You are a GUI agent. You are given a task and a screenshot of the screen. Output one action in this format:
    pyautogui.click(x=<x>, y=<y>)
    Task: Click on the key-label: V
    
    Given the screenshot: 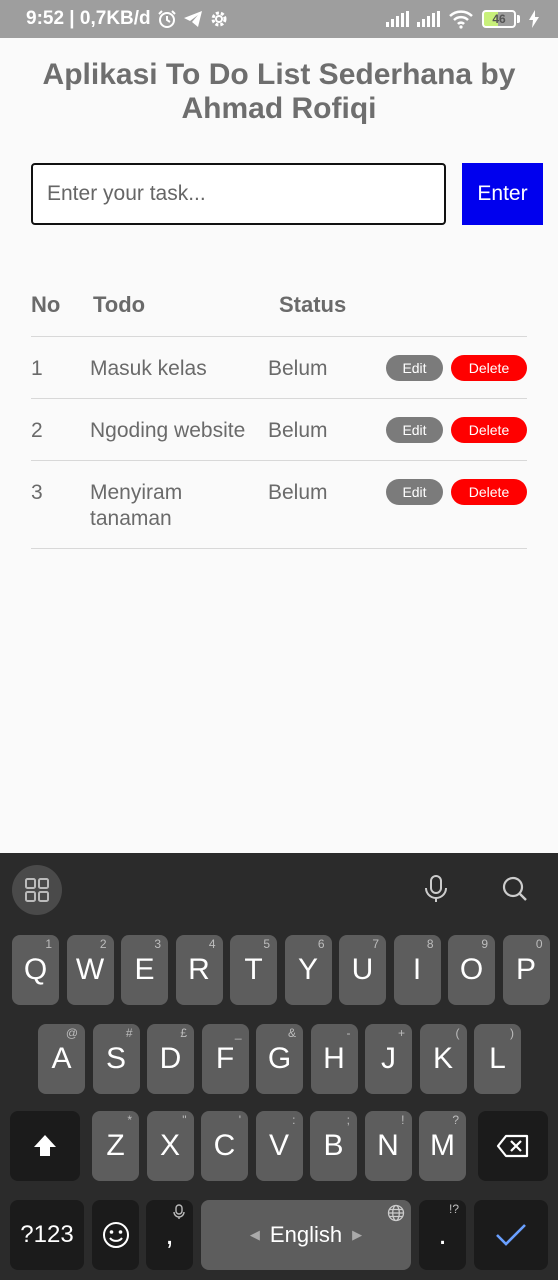 What is the action you would take?
    pyautogui.click(x=278, y=1145)
    